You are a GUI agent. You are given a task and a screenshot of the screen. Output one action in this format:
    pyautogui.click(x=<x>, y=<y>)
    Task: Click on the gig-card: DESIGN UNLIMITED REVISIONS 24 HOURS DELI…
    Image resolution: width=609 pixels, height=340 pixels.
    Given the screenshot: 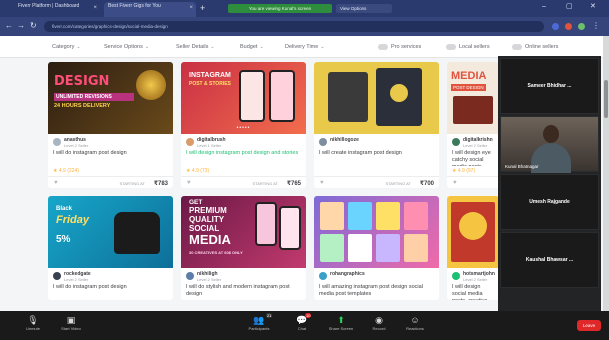 What is the action you would take?
    pyautogui.click(x=110, y=125)
    